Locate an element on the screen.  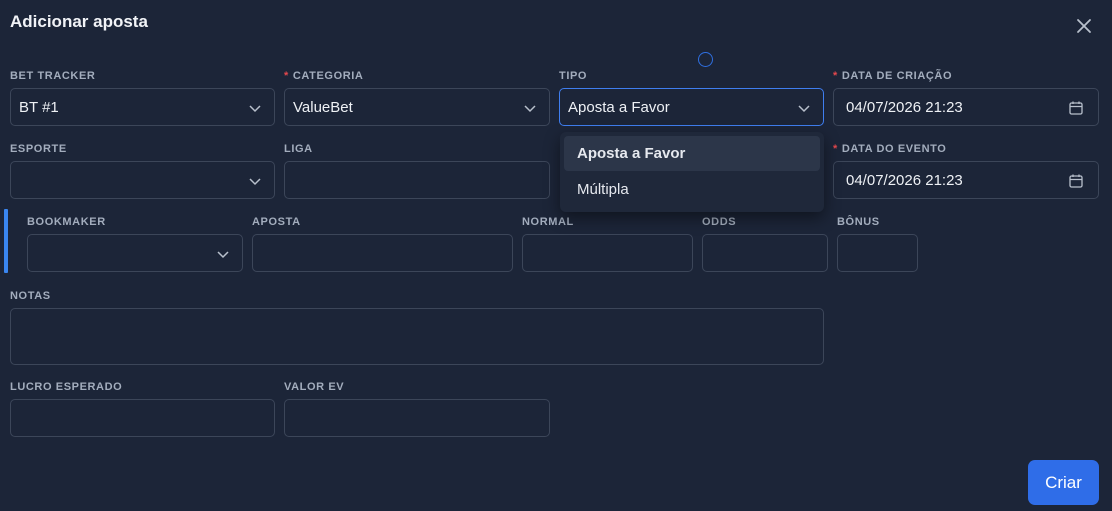
bonus-input is located at coordinates (877, 253).